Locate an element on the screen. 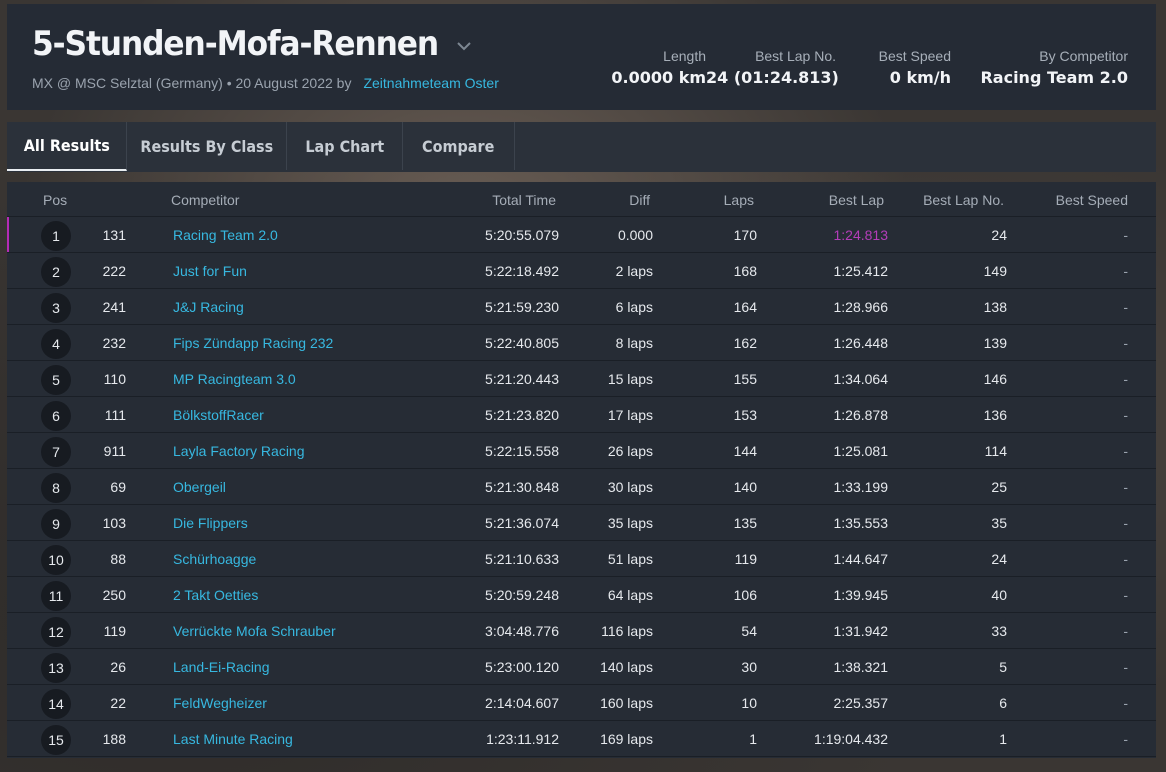 The width and height of the screenshot is (1166, 772). laps: 144 is located at coordinates (745, 451).